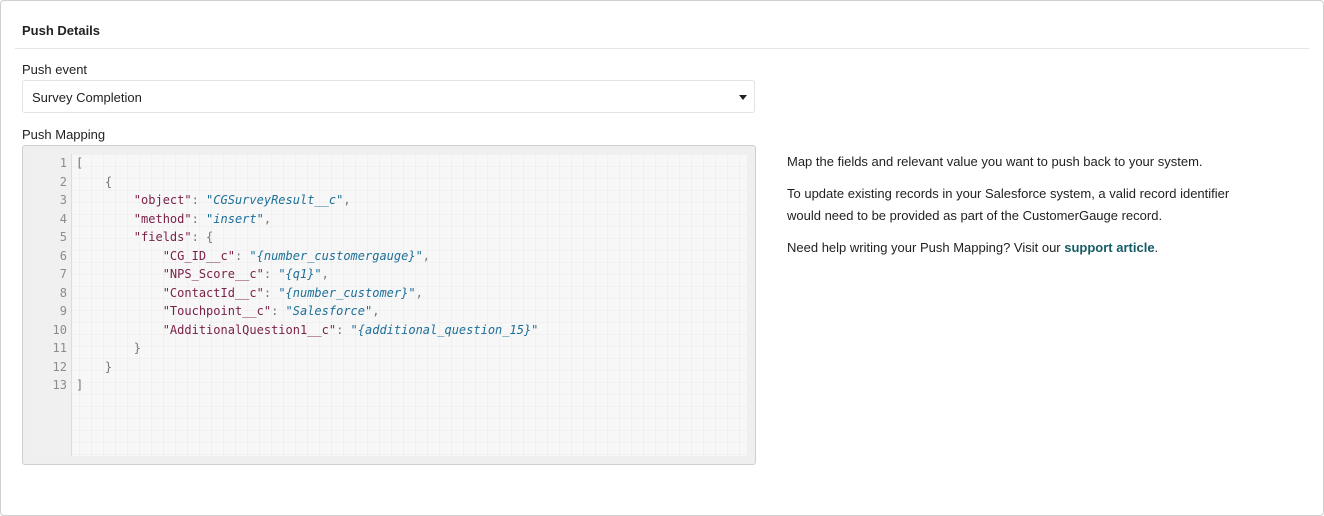  I want to click on json-key: "NPS_Score__c", so click(213, 274).